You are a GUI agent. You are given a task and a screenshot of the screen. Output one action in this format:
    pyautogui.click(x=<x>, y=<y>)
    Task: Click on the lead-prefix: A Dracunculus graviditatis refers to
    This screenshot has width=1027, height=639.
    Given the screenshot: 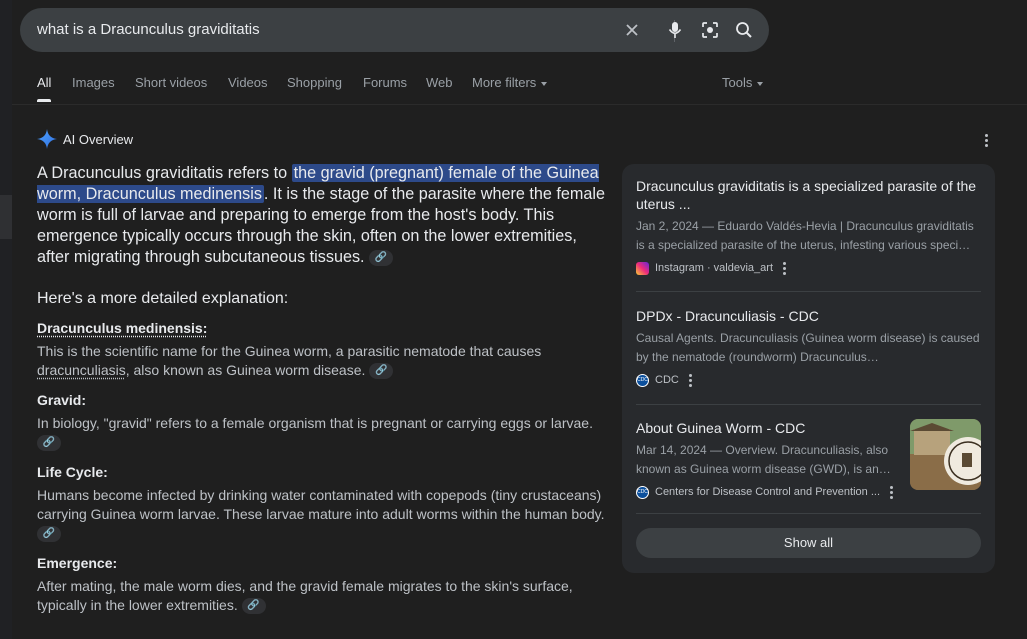 What is the action you would take?
    pyautogui.click(x=164, y=173)
    